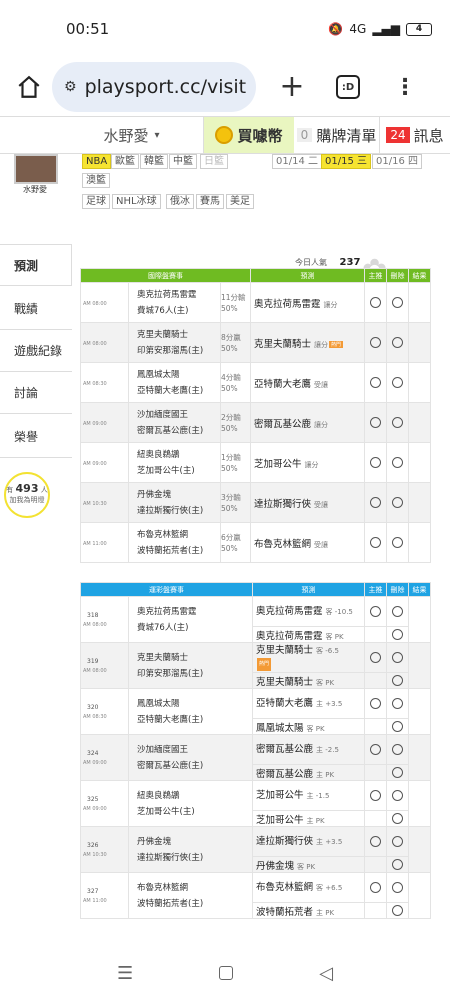  I want to click on recent-apps-icon: ☰, so click(125, 973).